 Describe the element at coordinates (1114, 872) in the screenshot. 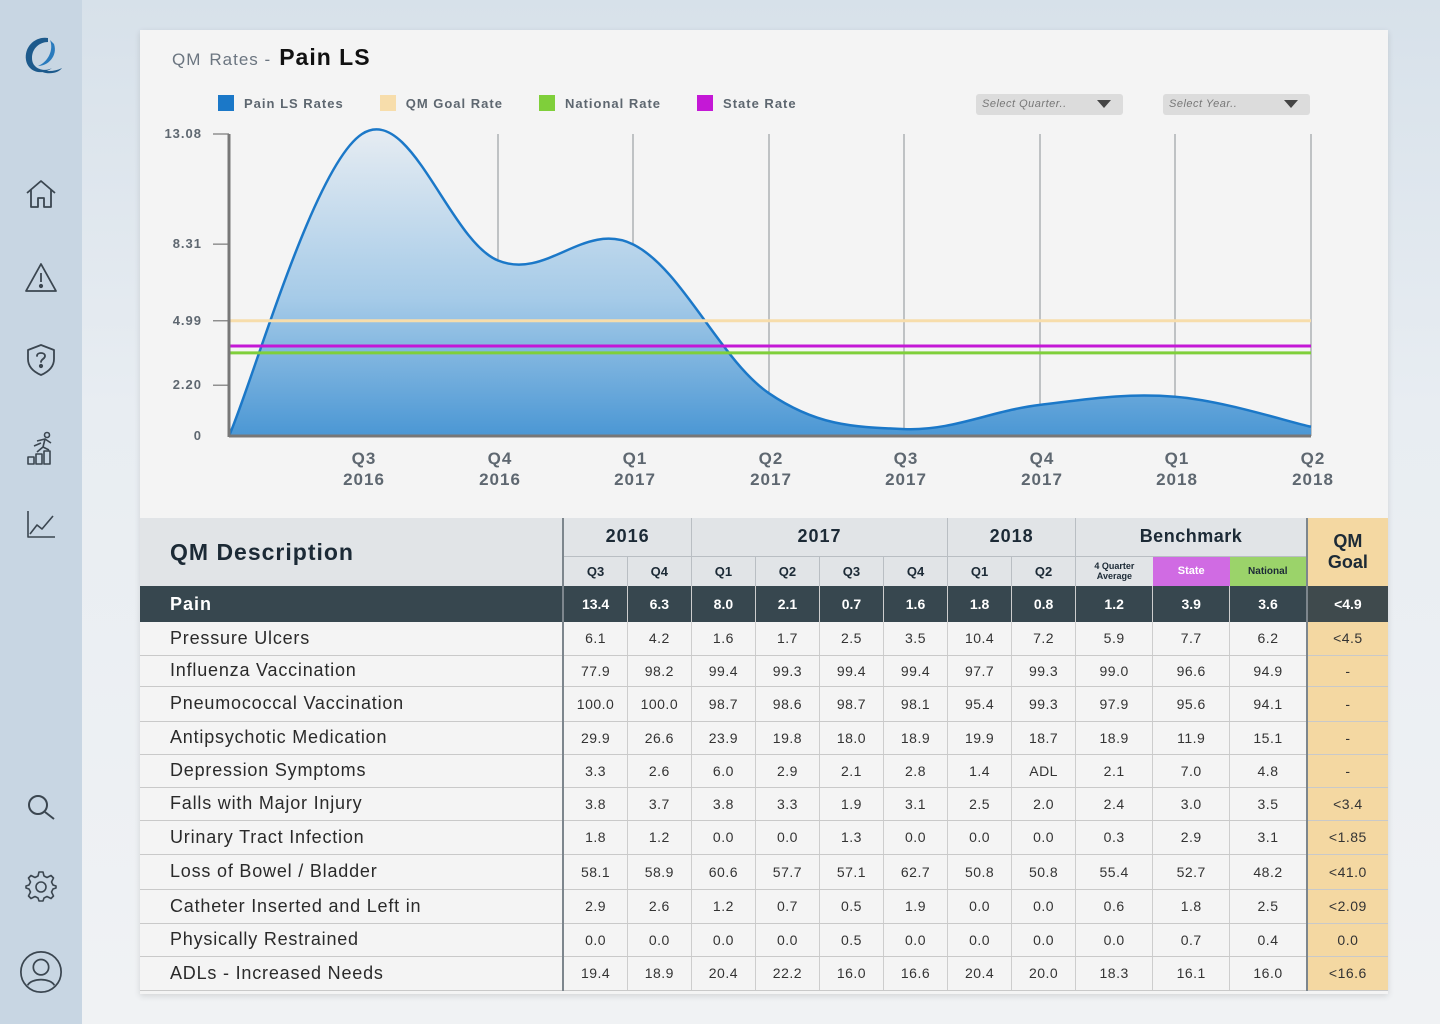

I see `value-cell: 55.4` at that location.